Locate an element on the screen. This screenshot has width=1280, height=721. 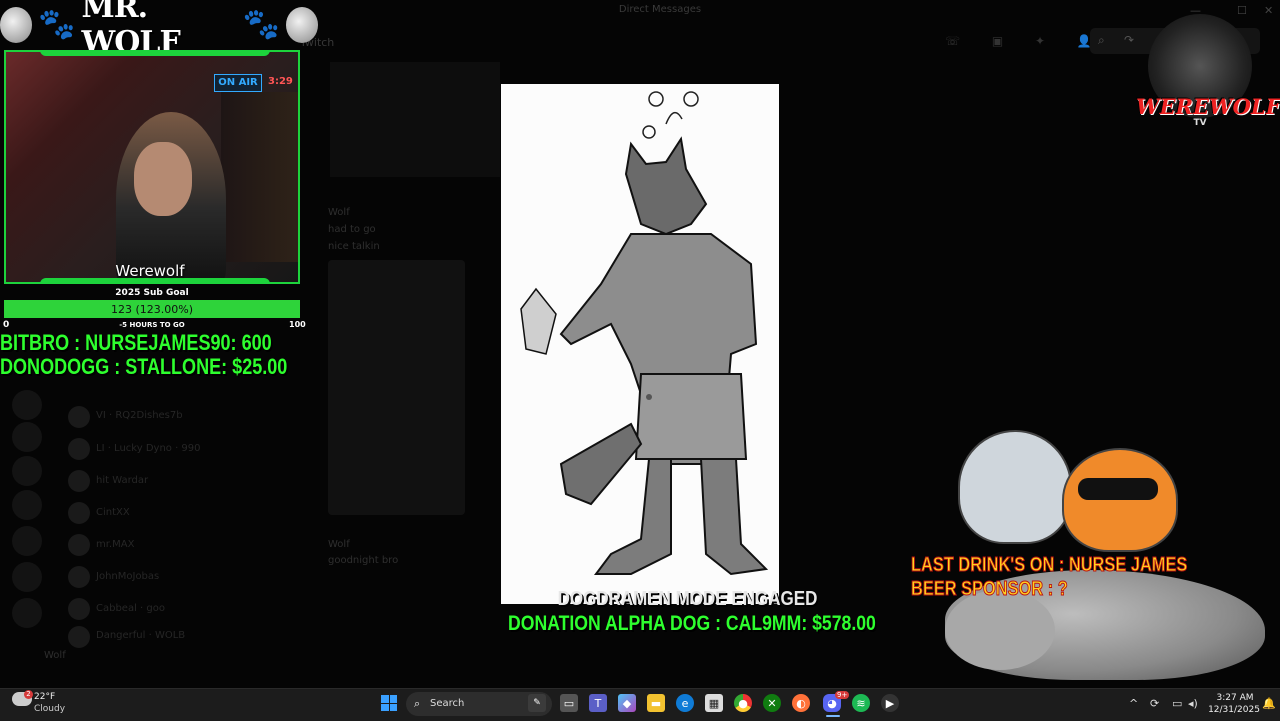
orange-cat-image is located at coordinates (1120, 500).